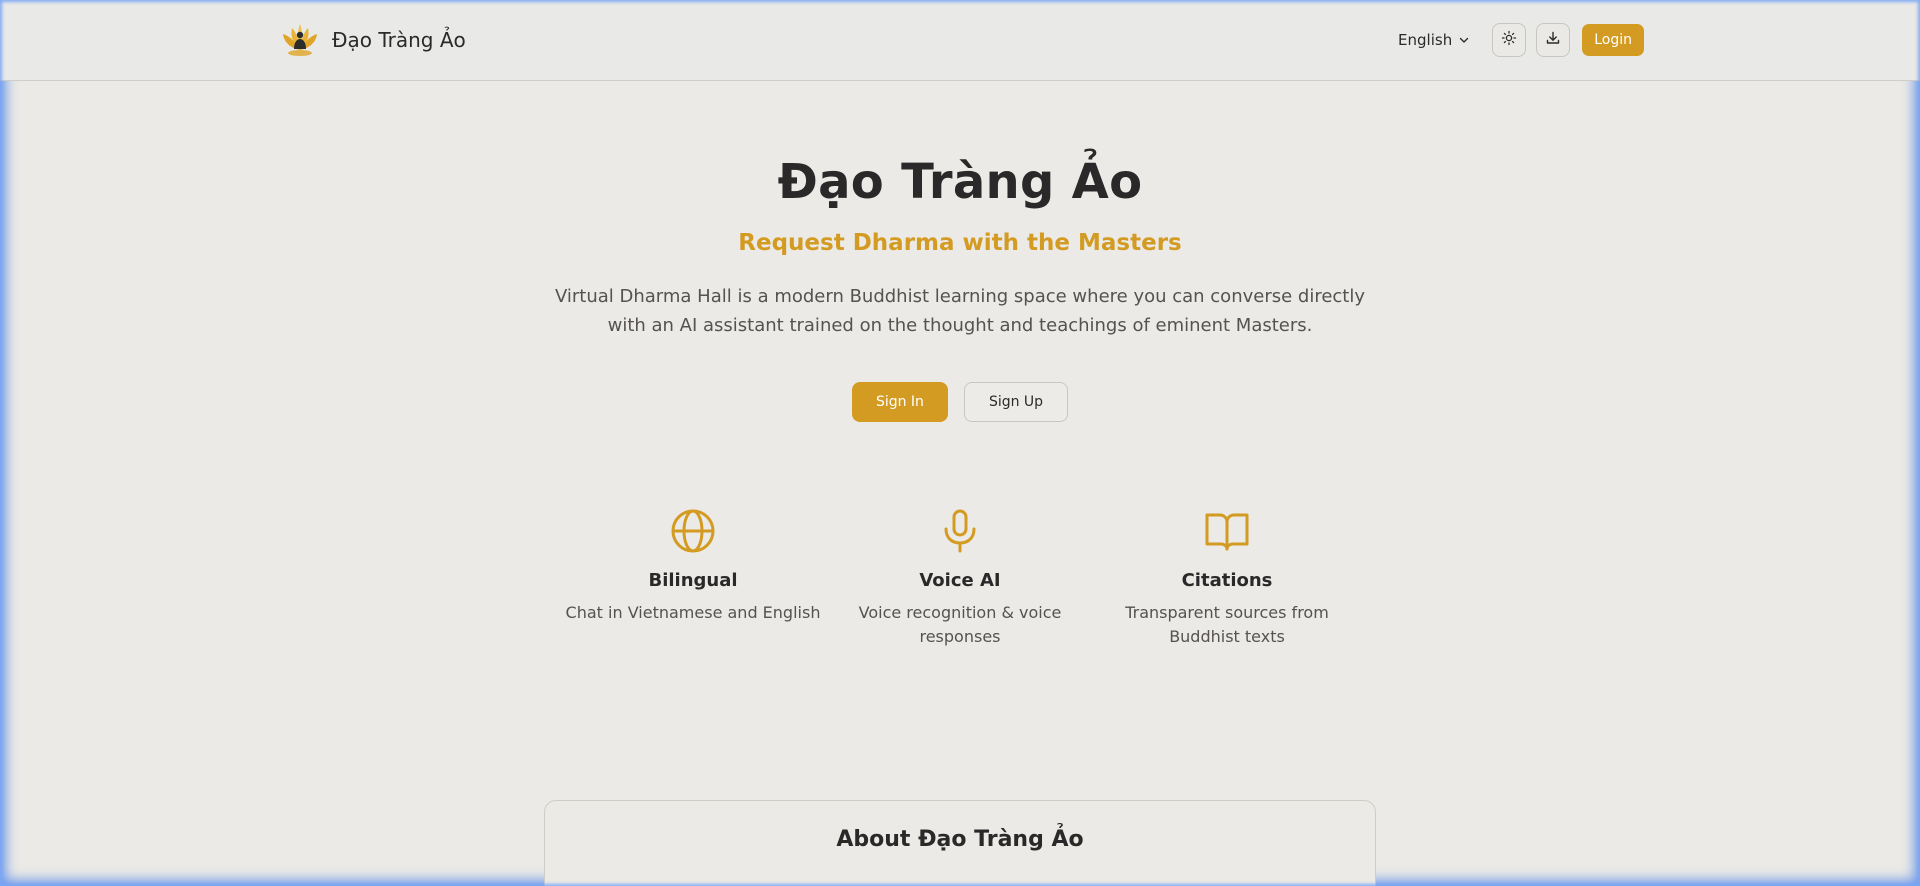 The image size is (1920, 886). Describe the element at coordinates (1464, 40) in the screenshot. I see `chevron-down-icon` at that location.